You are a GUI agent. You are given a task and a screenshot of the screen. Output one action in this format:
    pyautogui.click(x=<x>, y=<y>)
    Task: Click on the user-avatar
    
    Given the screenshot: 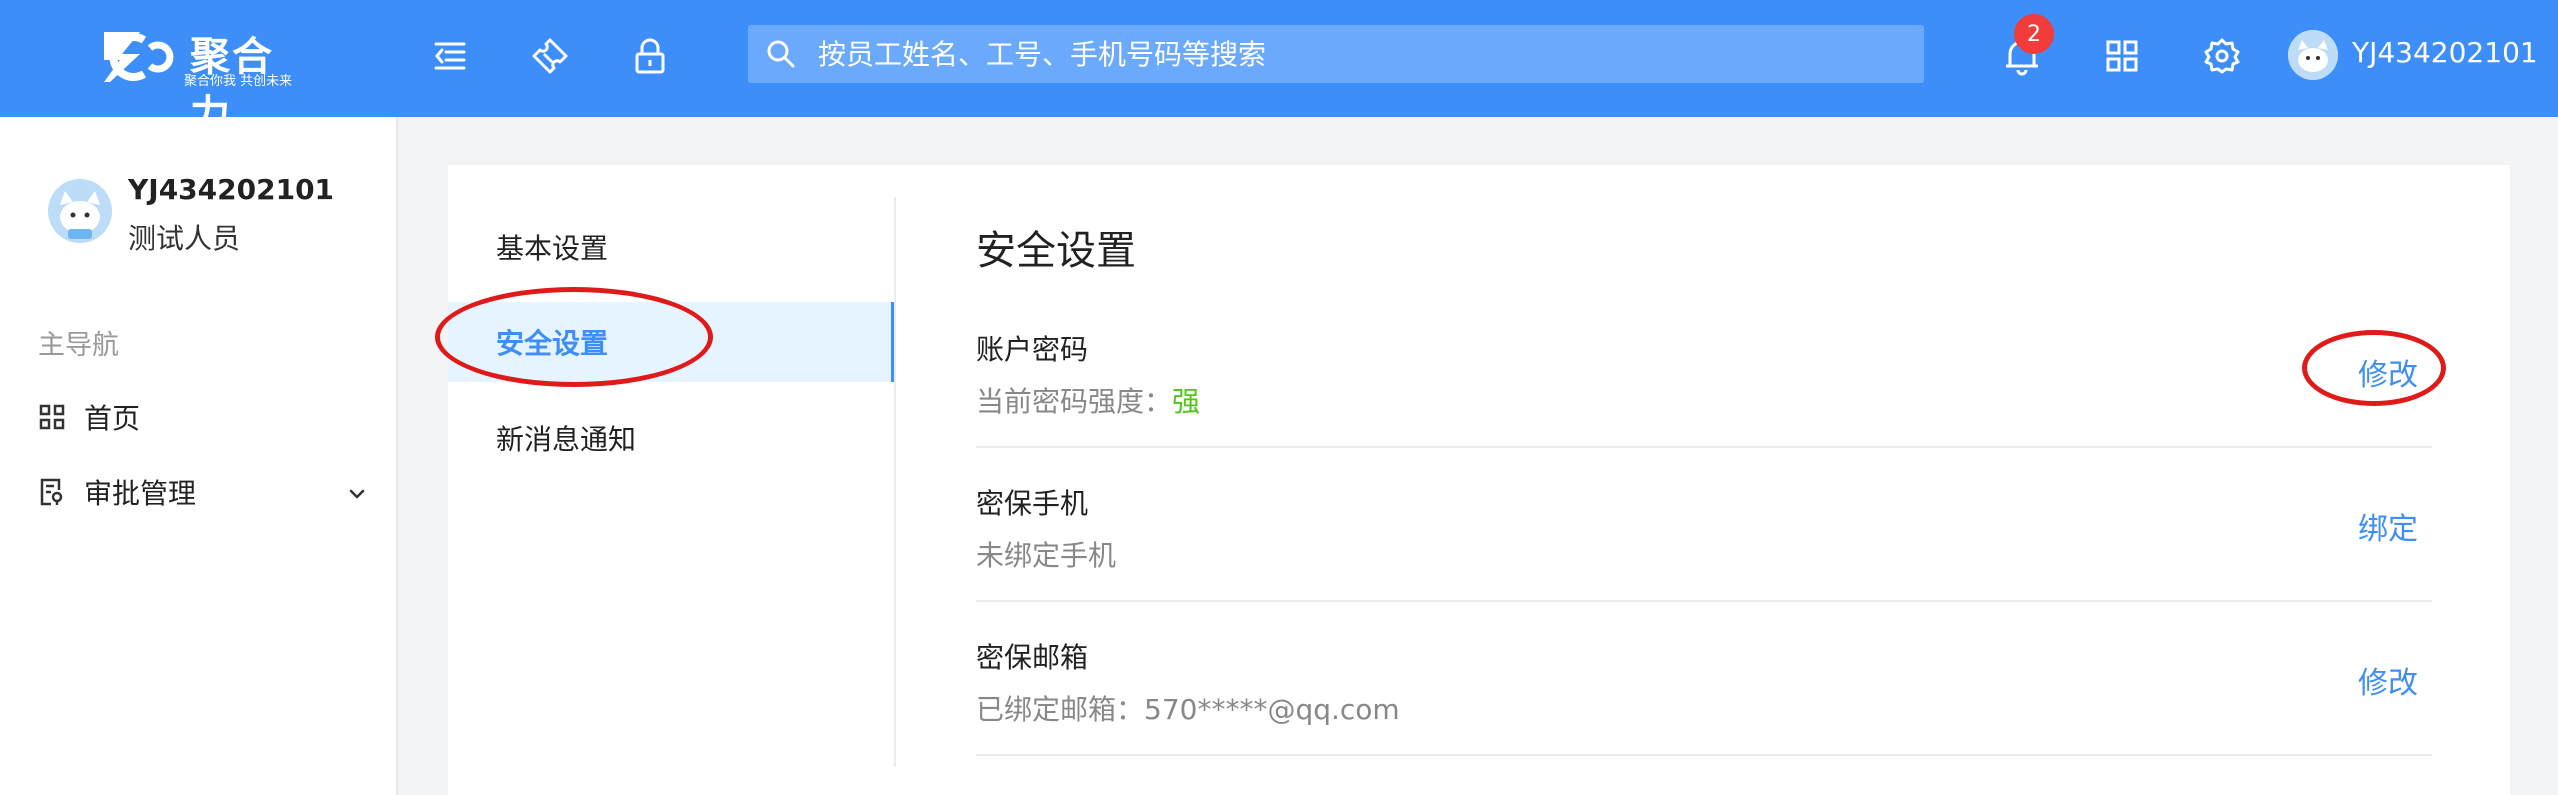 What is the action you would take?
    pyautogui.click(x=80, y=211)
    